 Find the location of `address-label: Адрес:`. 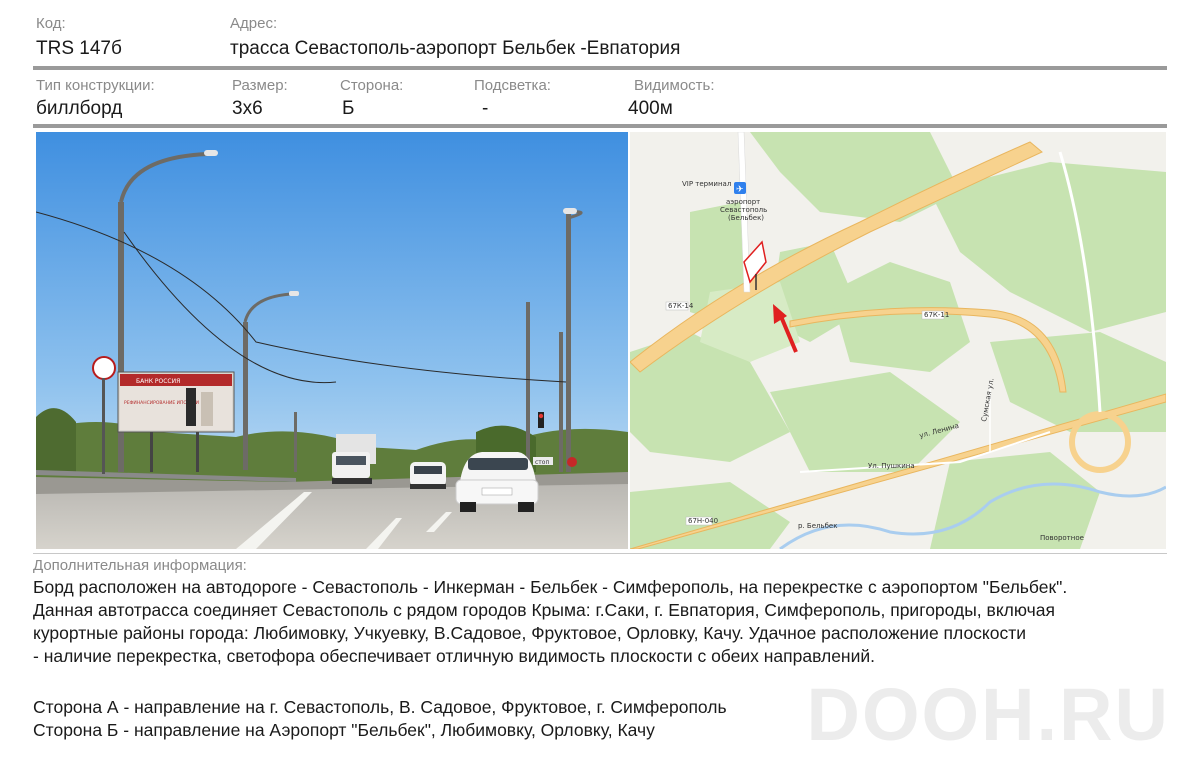

address-label: Адрес: is located at coordinates (254, 23).